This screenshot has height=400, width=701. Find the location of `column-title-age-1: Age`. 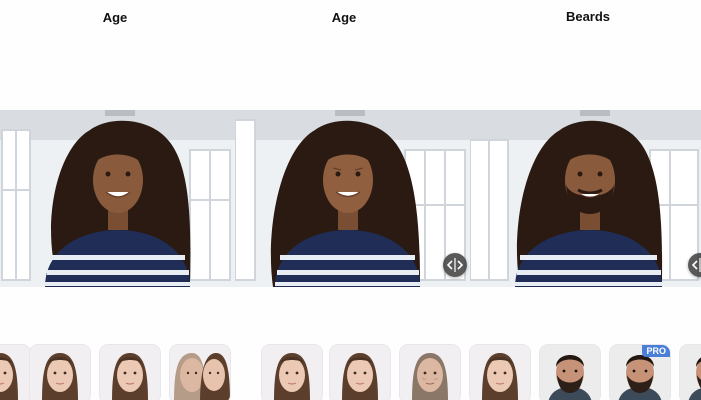

column-title-age-1: Age is located at coordinates (115, 17).